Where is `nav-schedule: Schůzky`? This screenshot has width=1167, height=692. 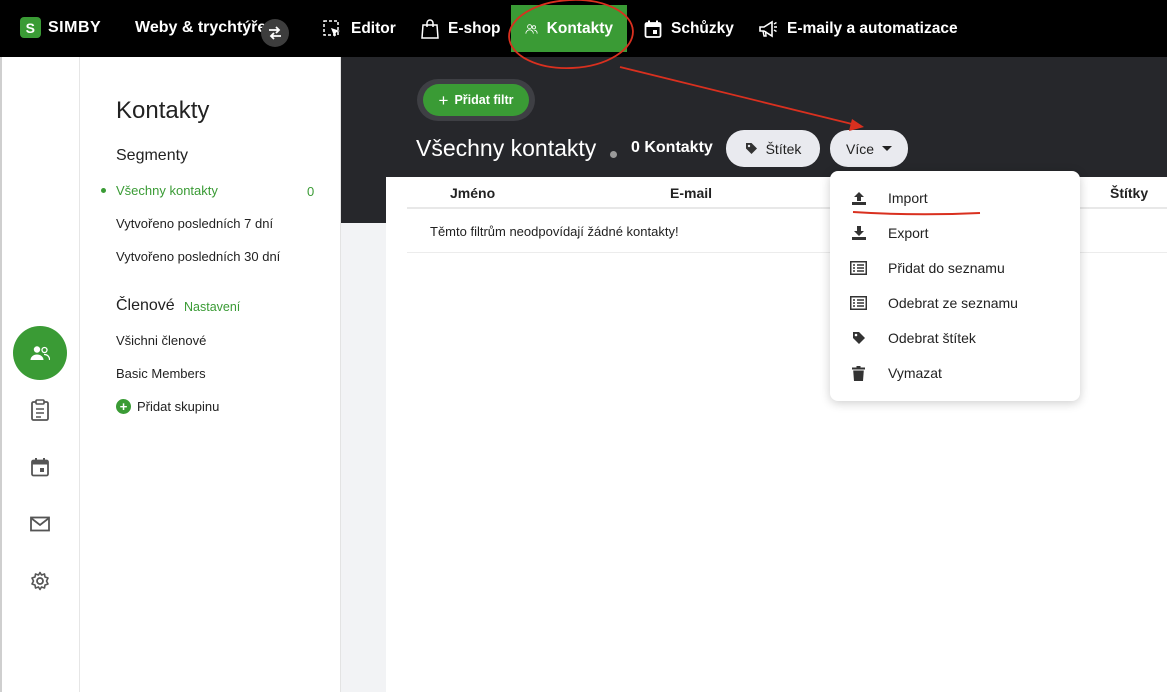
nav-schedule: Schůzky is located at coordinates (689, 28).